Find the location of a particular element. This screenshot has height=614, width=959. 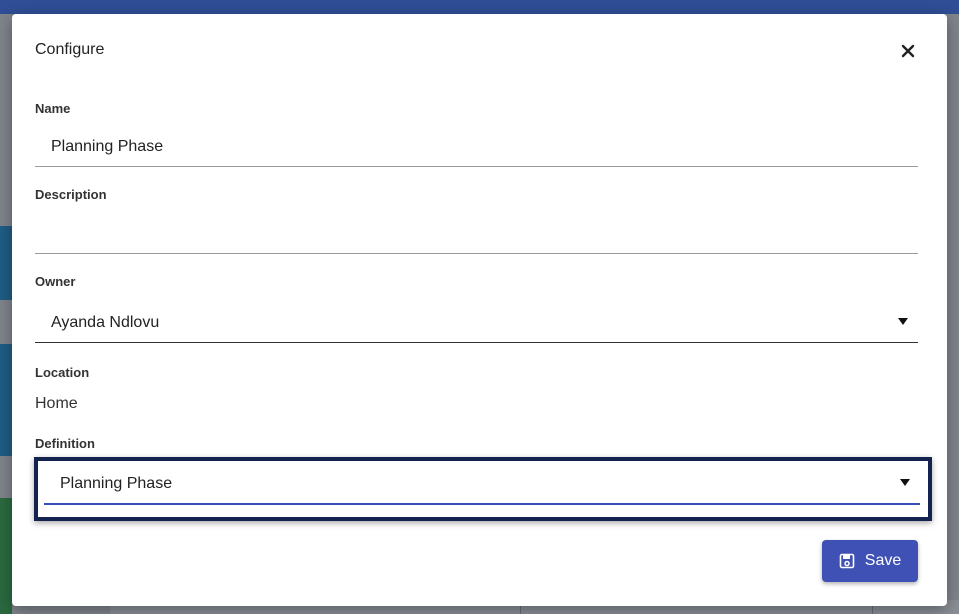

save-button: Save is located at coordinates (870, 561).